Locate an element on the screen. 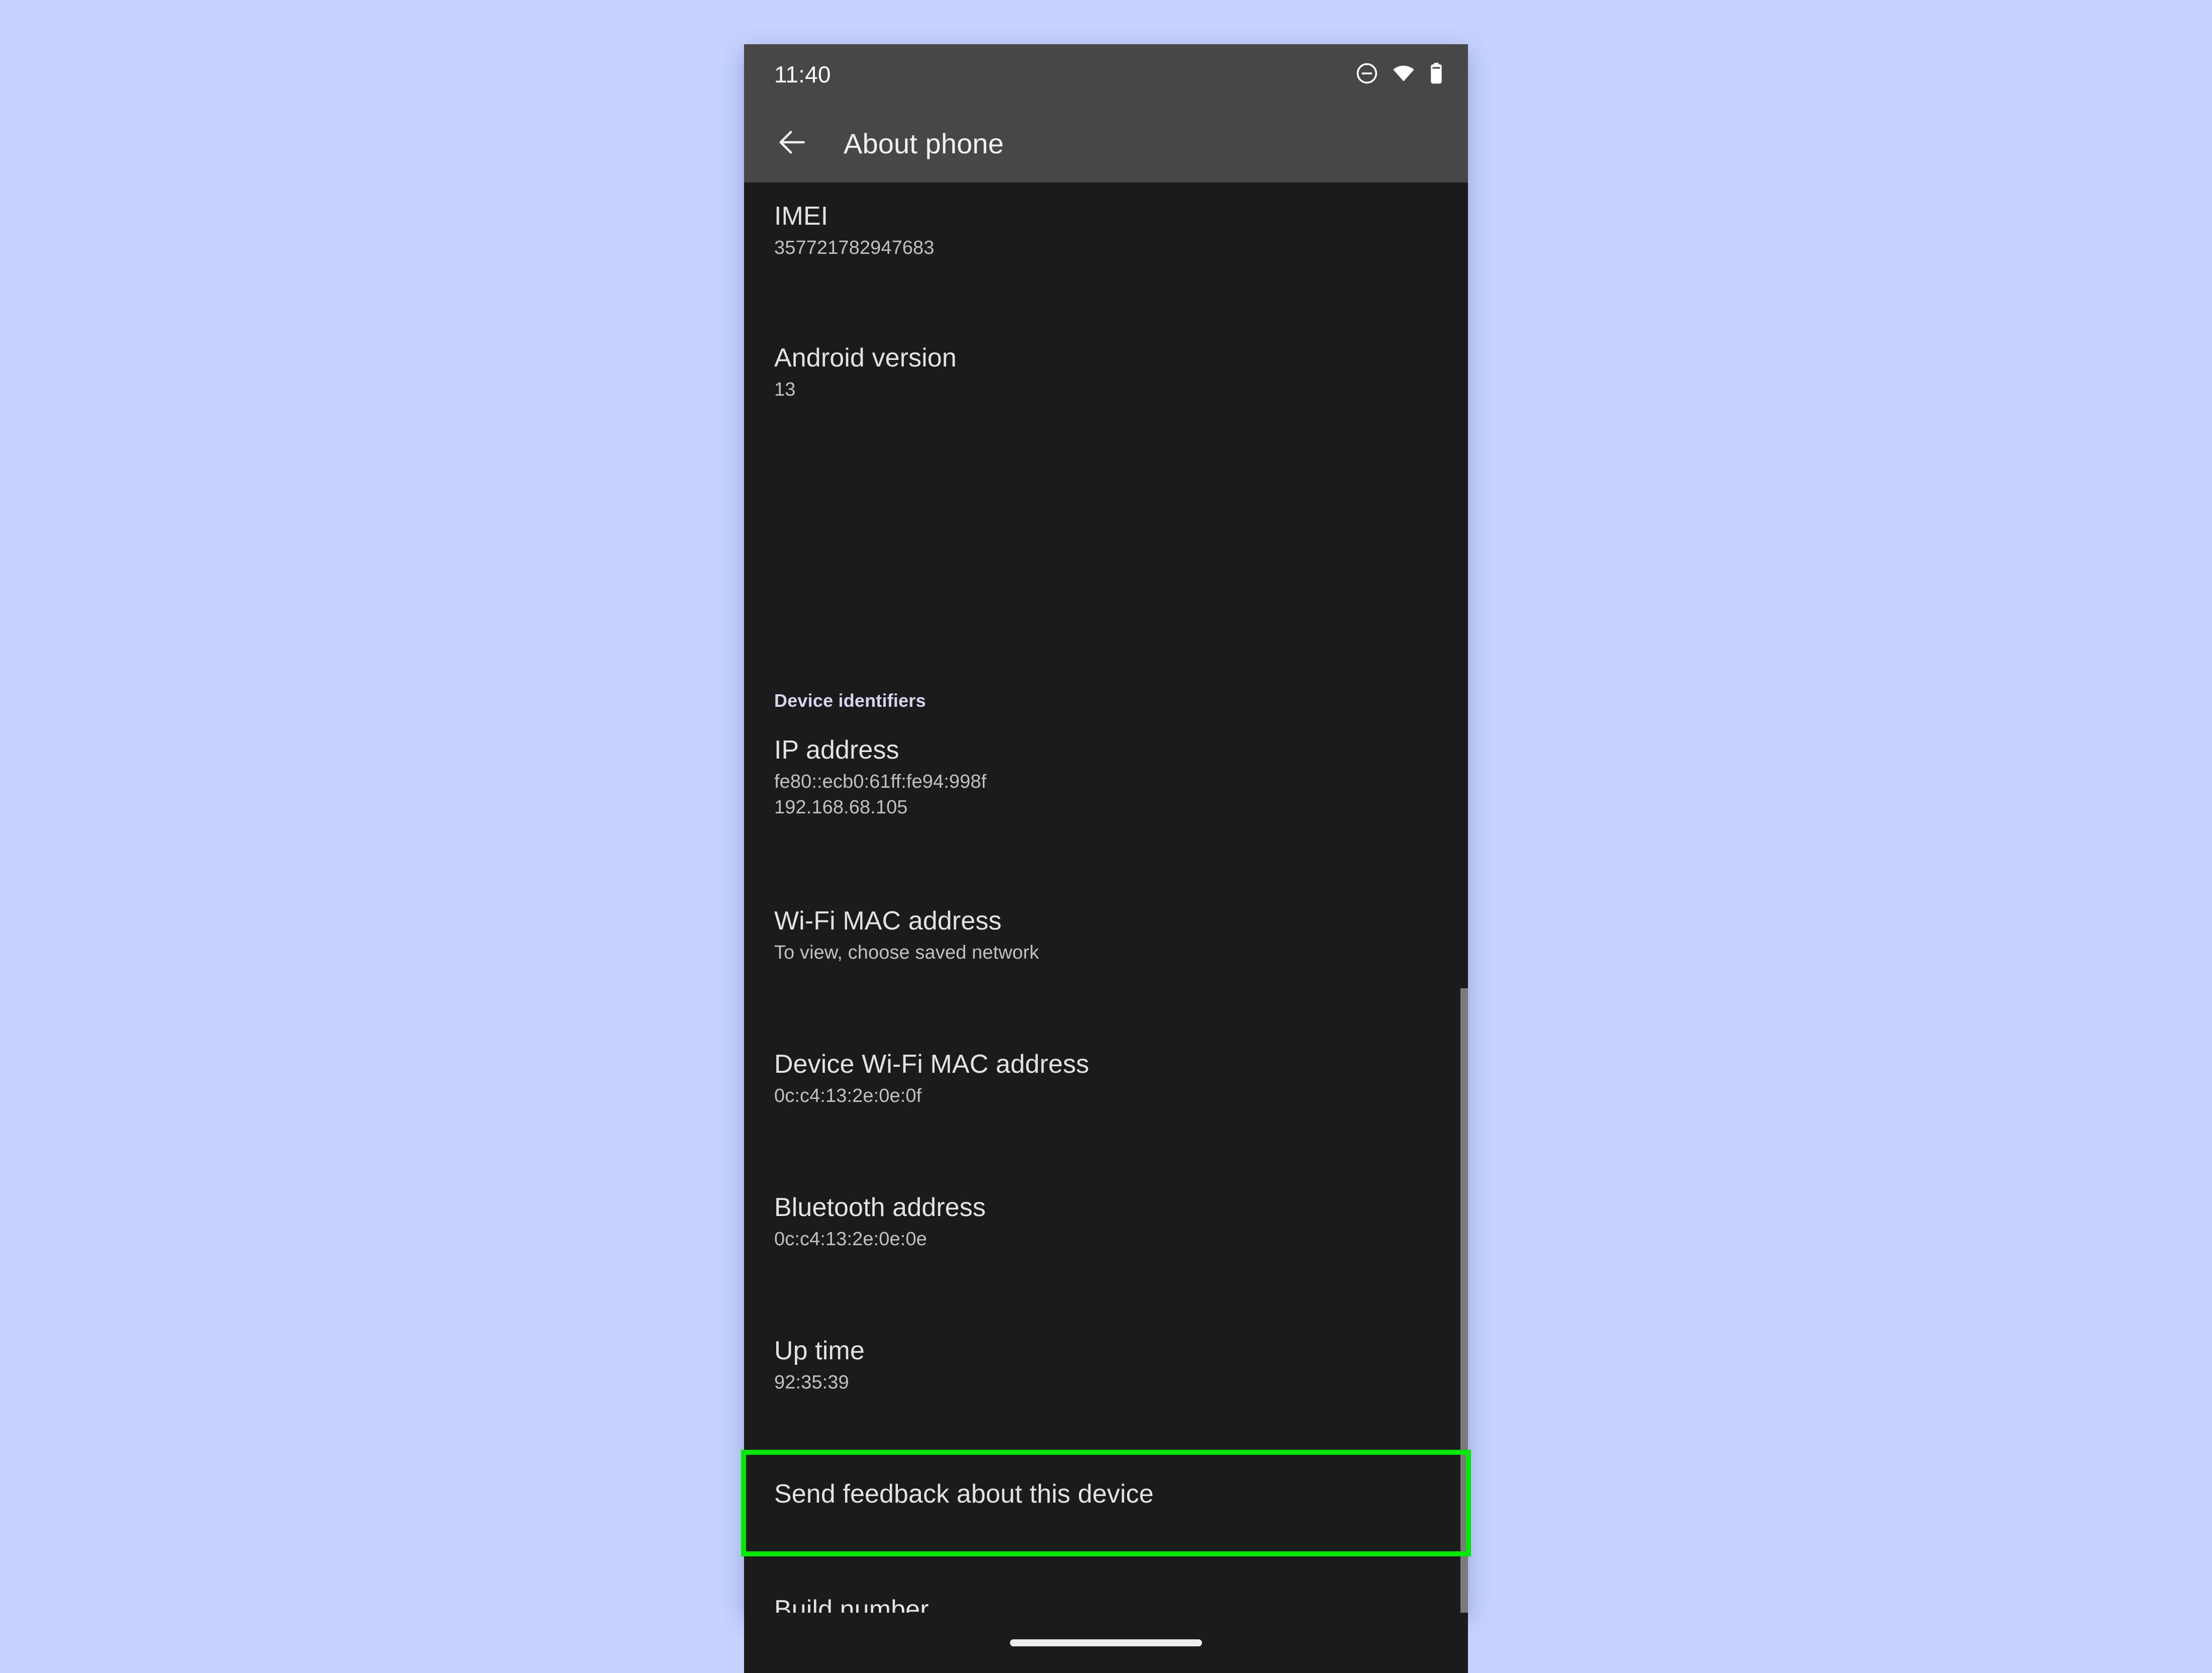 The image size is (2212, 1673). list-item-title: Send feedback about this device is located at coordinates (964, 1494).